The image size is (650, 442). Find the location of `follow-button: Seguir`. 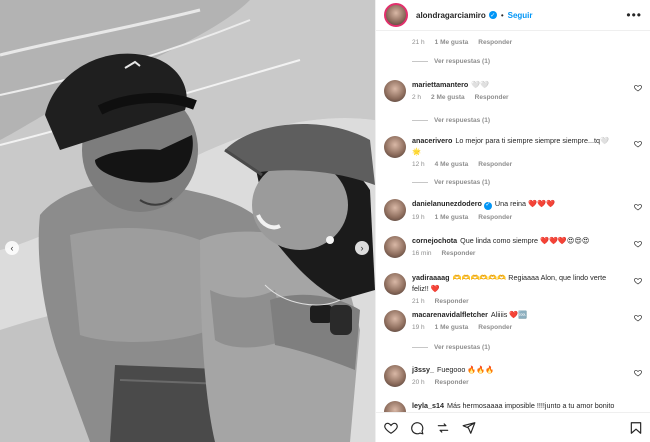

follow-button: Seguir is located at coordinates (520, 15).